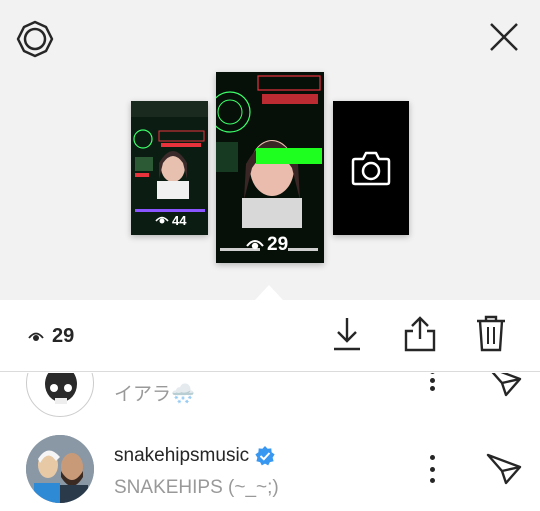  I want to click on snakehips-avatar-image, so click(60, 469).